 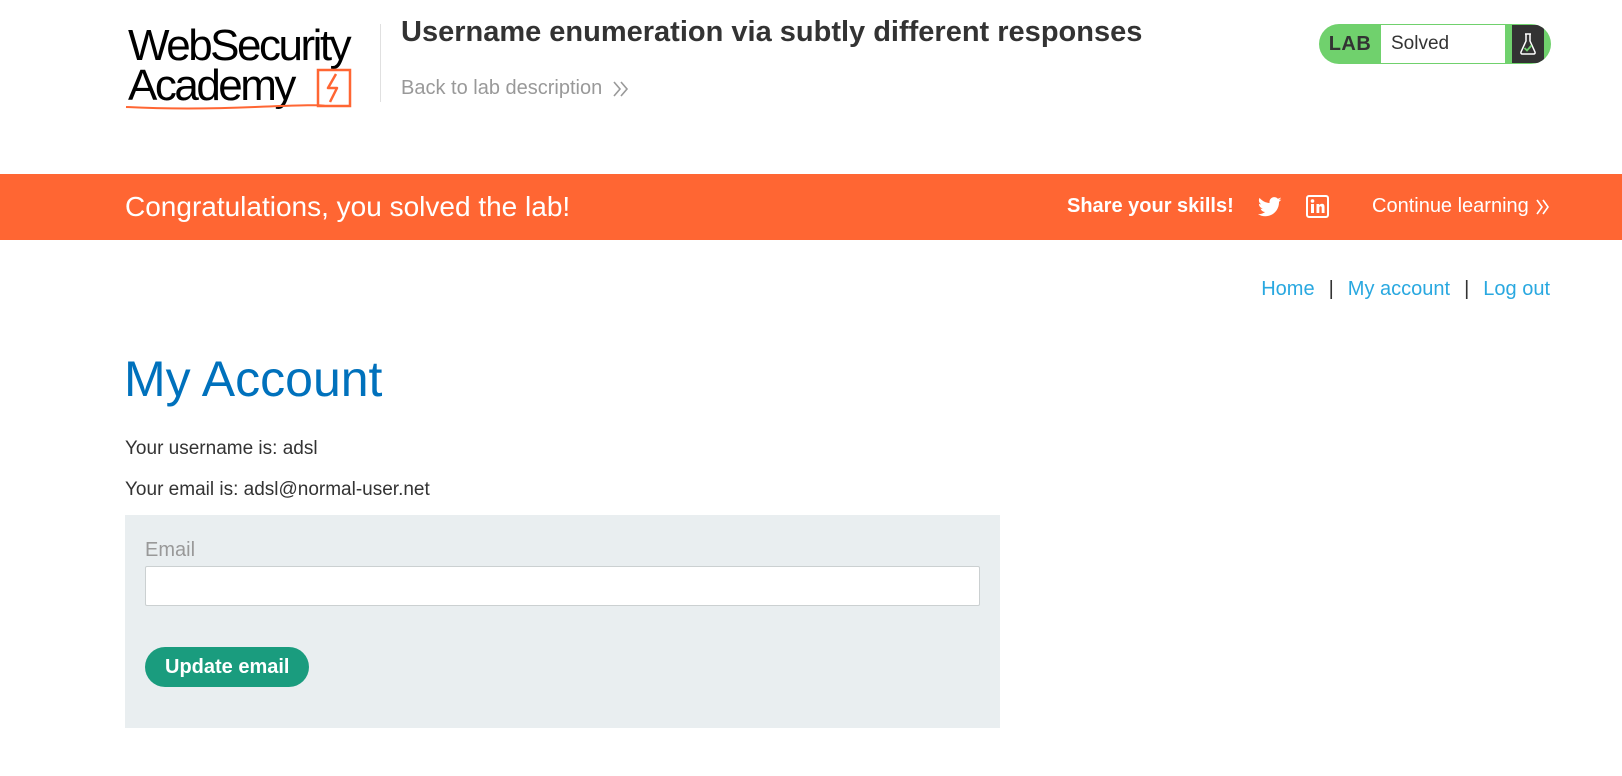 I want to click on web-security-academy-logo: WebSecurity Academy, so click(x=250, y=68).